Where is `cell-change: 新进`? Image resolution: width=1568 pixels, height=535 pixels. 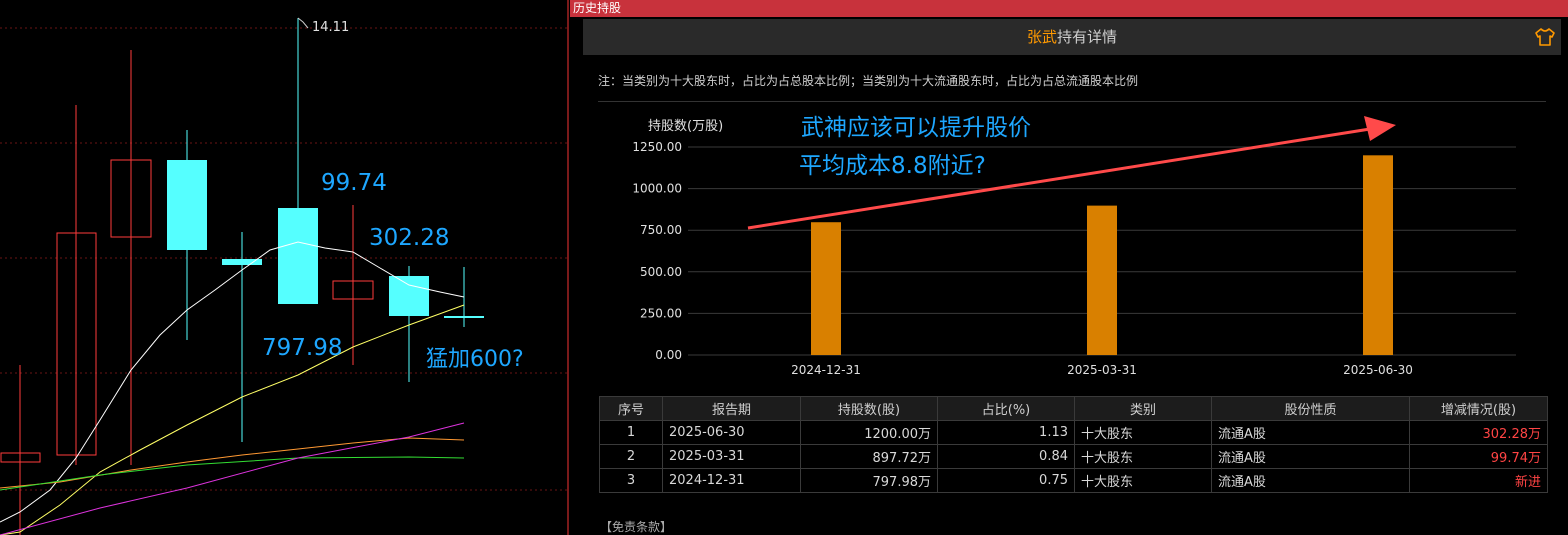 cell-change: 新进 is located at coordinates (1478, 480).